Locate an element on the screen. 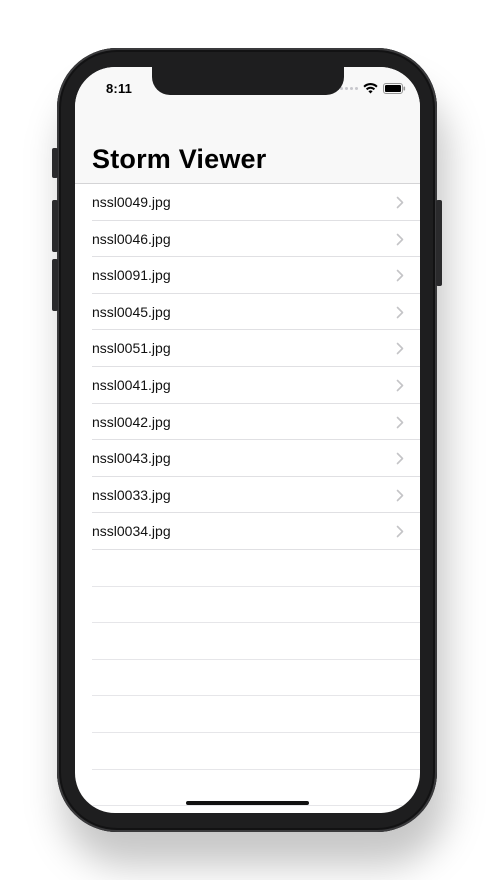 The image size is (494, 880). mute-switch is located at coordinates (55, 163).